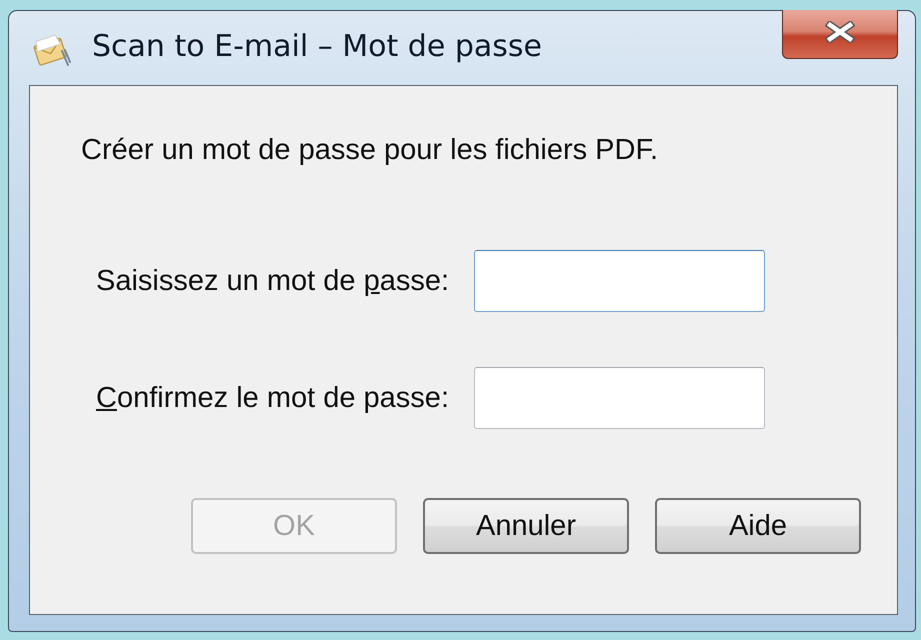  Describe the element at coordinates (758, 526) in the screenshot. I see `dialog-button: Aide` at that location.